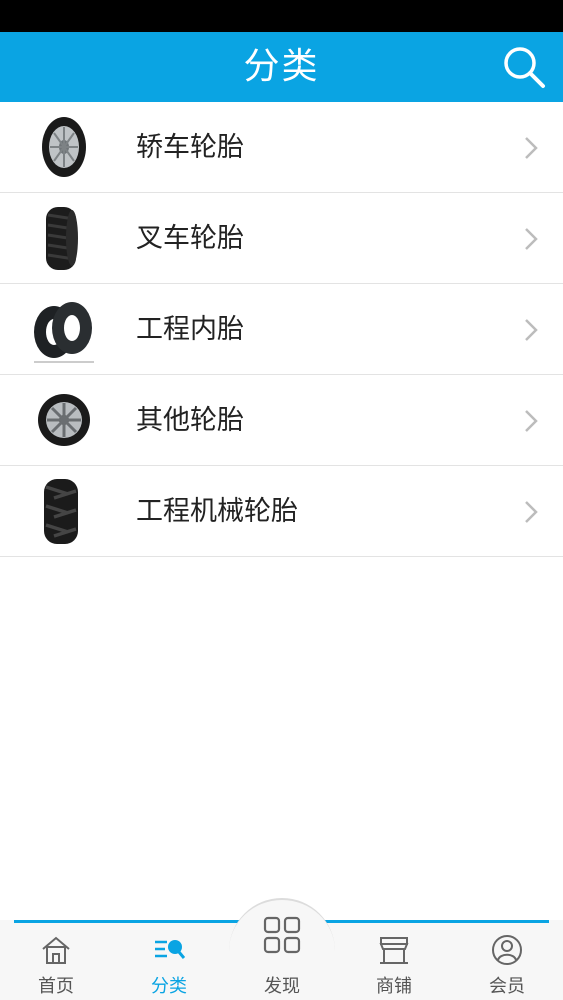 This screenshot has height=1000, width=563. What do you see at coordinates (62, 238) in the screenshot?
I see `forklift-tire-image` at bounding box center [62, 238].